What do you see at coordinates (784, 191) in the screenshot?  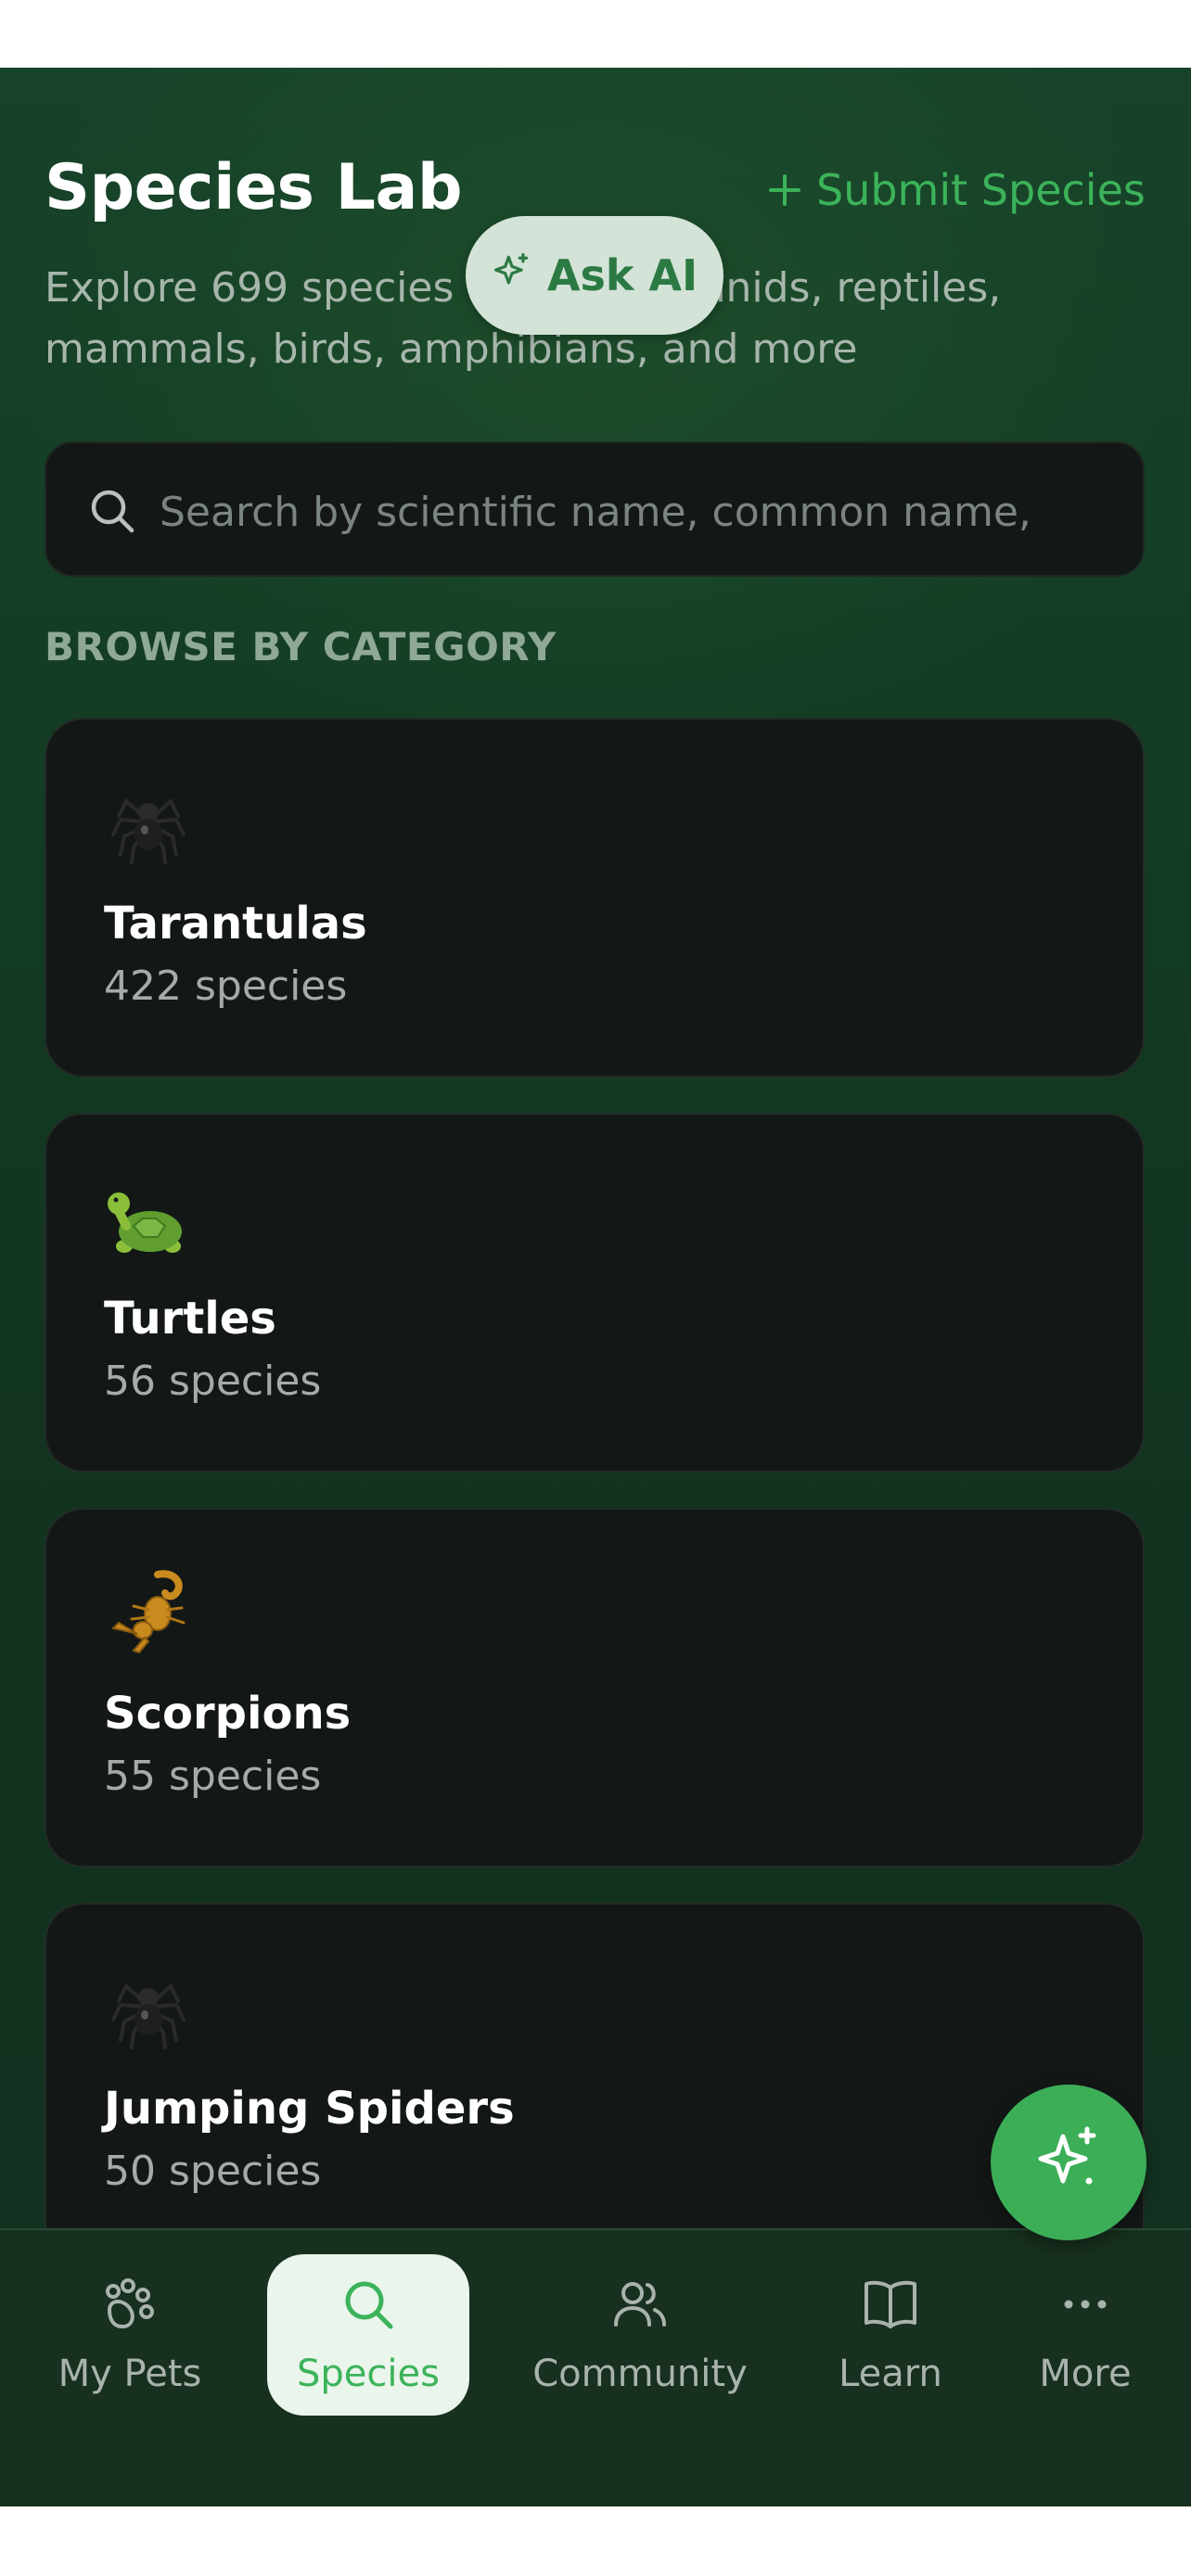 I see `plus-icon` at bounding box center [784, 191].